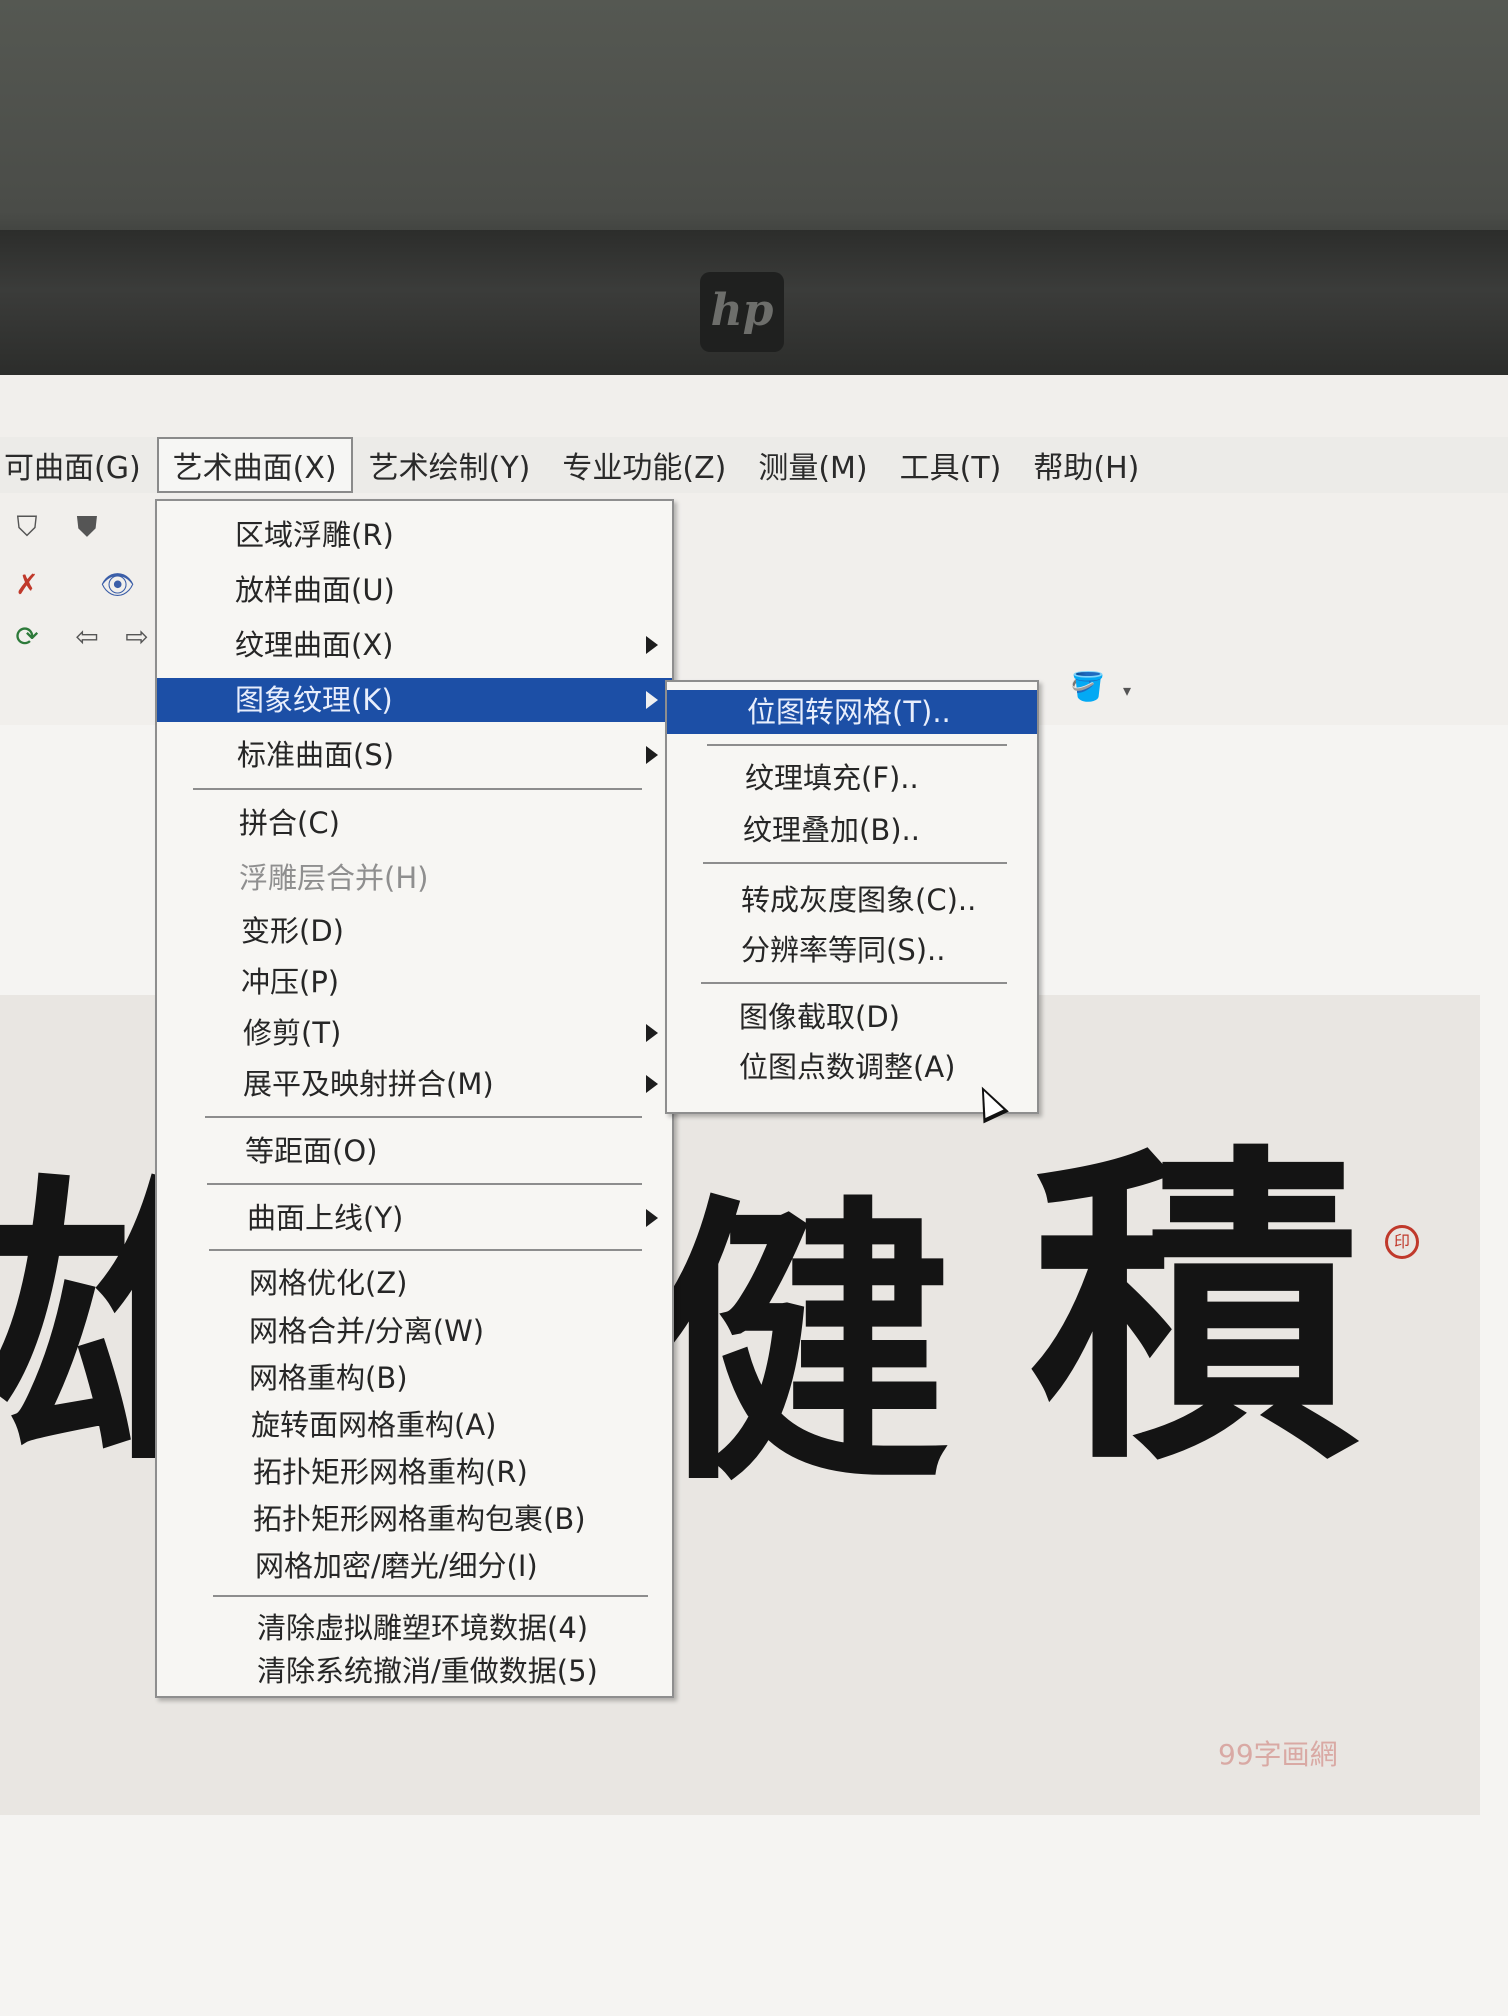 The height and width of the screenshot is (2016, 1508). Describe the element at coordinates (414, 823) in the screenshot. I see `menu-item-merge: 拼合(C)` at that location.